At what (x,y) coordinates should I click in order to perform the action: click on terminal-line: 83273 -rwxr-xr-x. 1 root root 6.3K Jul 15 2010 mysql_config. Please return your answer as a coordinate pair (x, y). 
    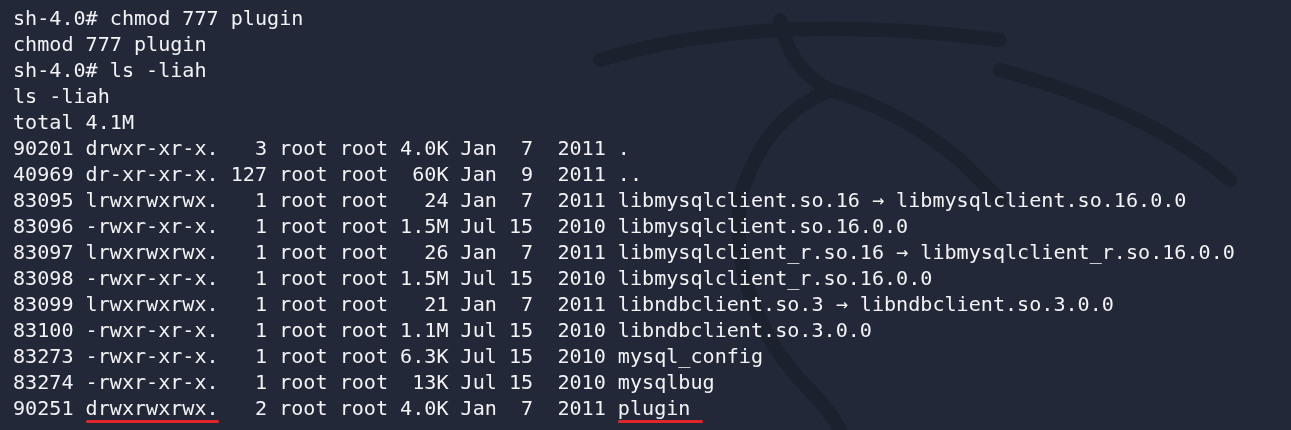
    Looking at the image, I should click on (388, 356).